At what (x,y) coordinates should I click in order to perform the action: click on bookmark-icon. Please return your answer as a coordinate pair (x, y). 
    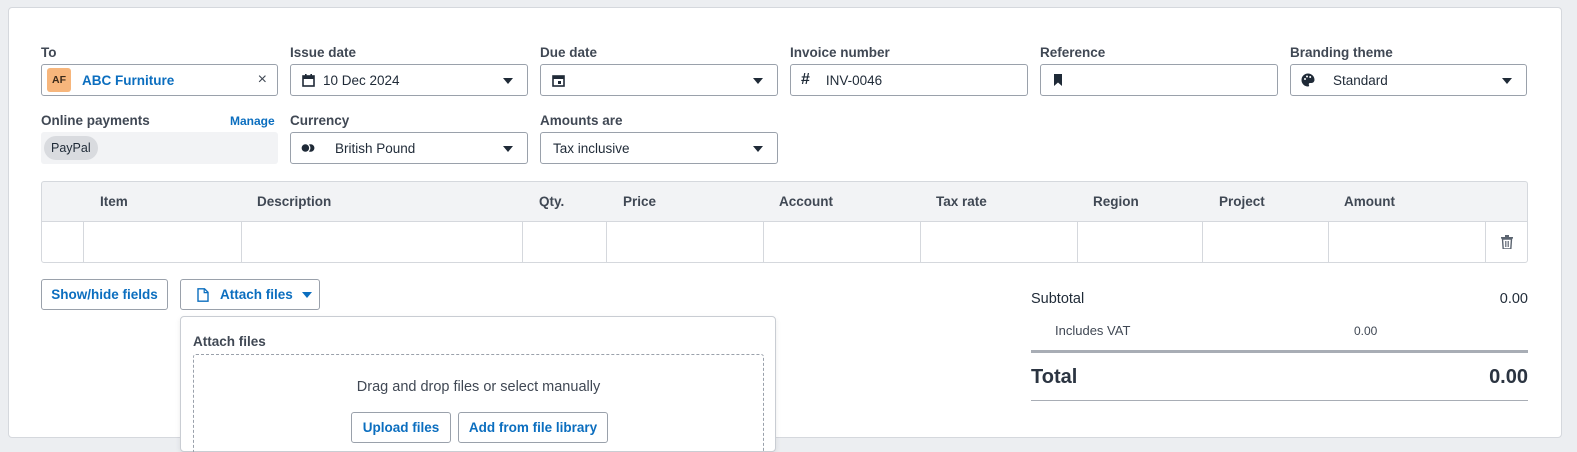
    Looking at the image, I should click on (1058, 80).